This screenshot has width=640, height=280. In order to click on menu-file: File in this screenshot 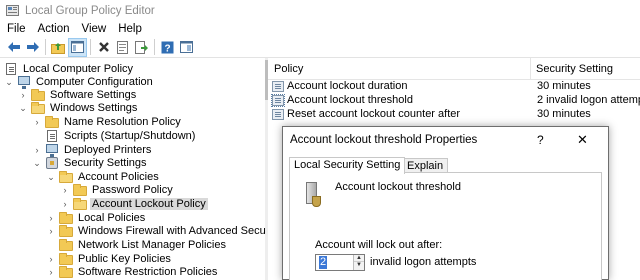, I will do `click(16, 29)`.